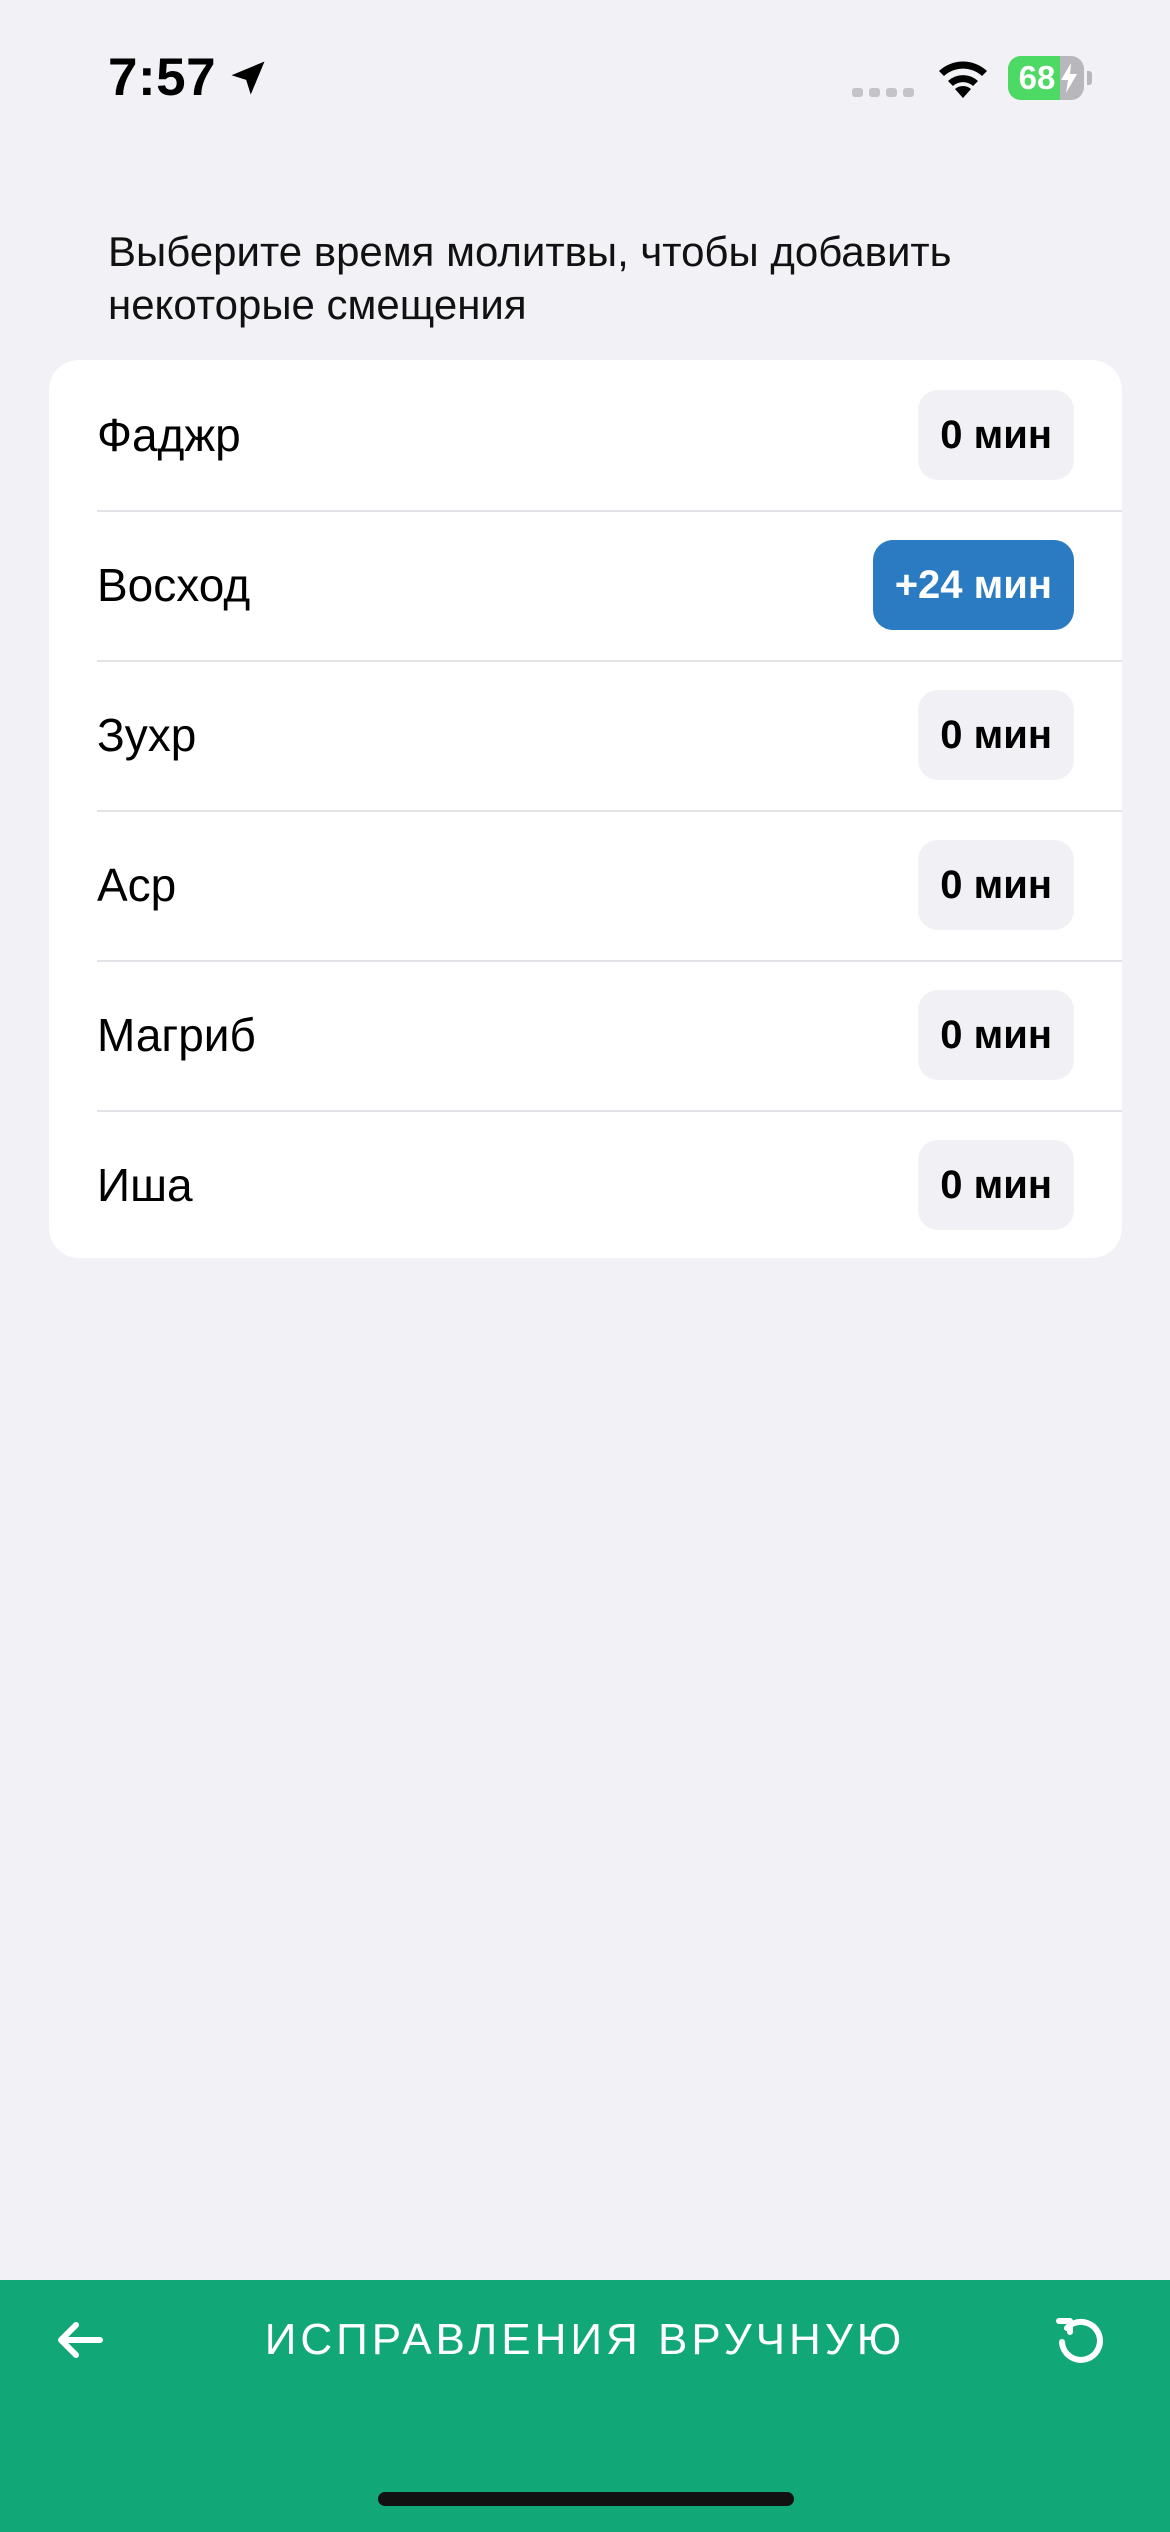 The height and width of the screenshot is (2532, 1170). What do you see at coordinates (176, 1035) in the screenshot?
I see `prayer-name: Магриб` at bounding box center [176, 1035].